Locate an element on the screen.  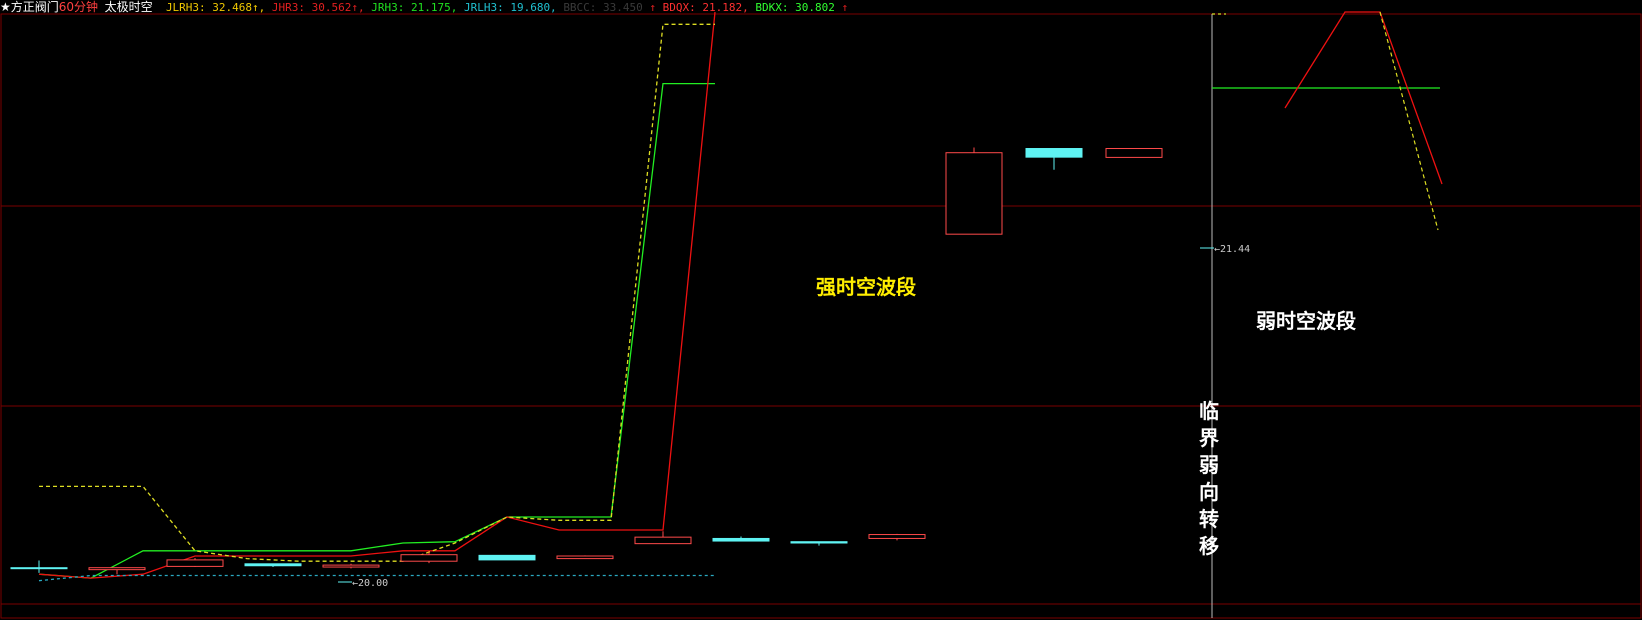
critical-transition-char: 移 is located at coordinates (1209, 546).